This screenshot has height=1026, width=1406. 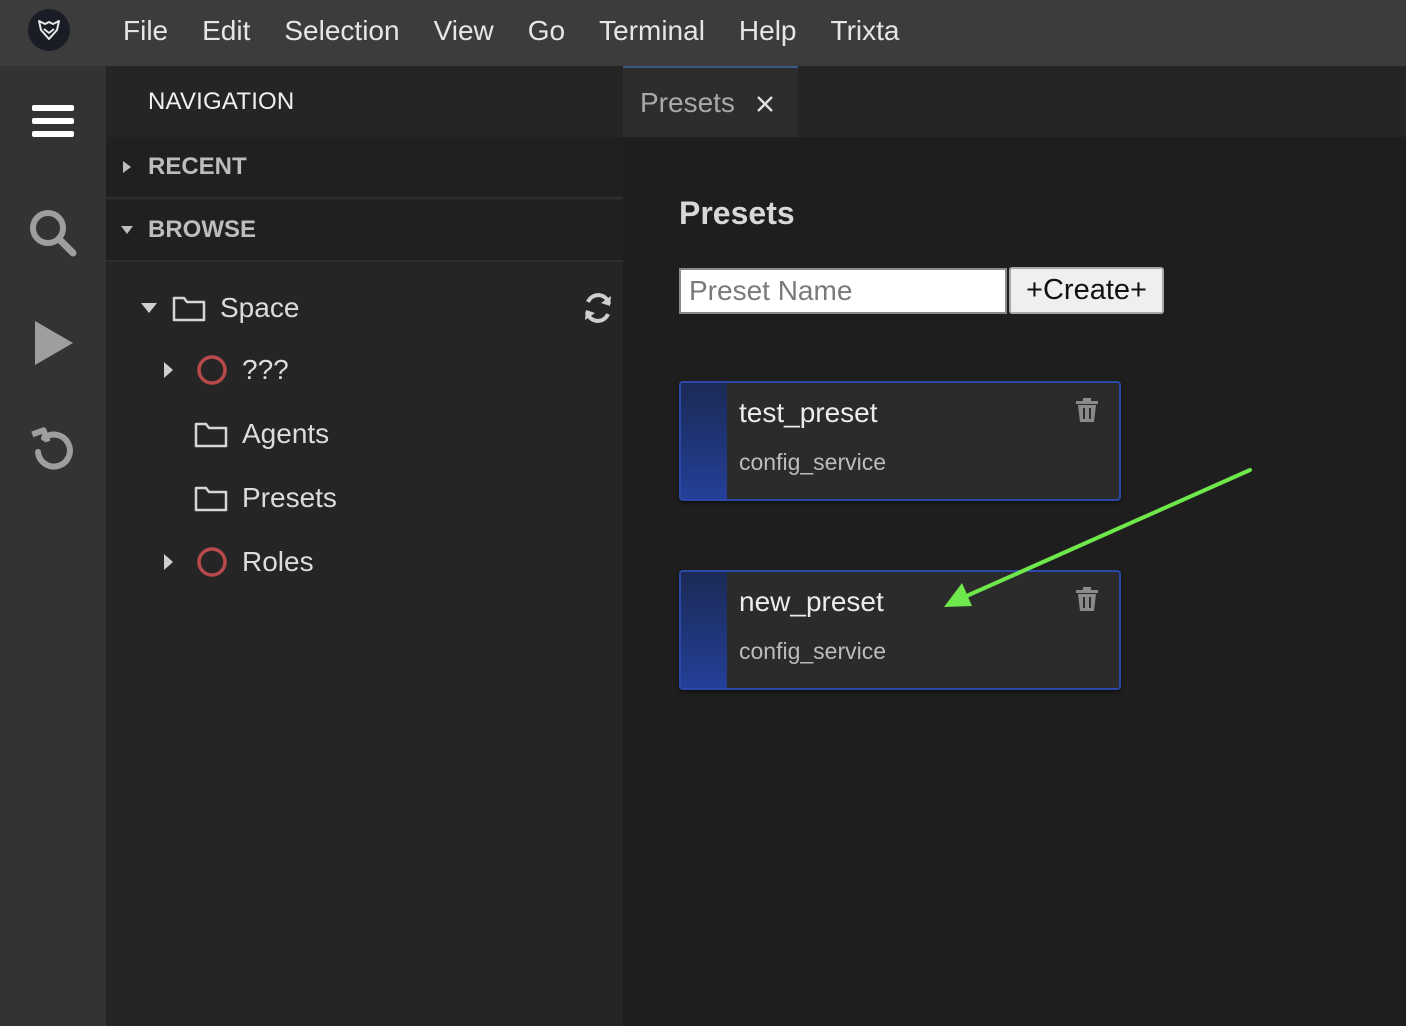 What do you see at coordinates (808, 412) in the screenshot?
I see `preset-card-name: test_preset` at bounding box center [808, 412].